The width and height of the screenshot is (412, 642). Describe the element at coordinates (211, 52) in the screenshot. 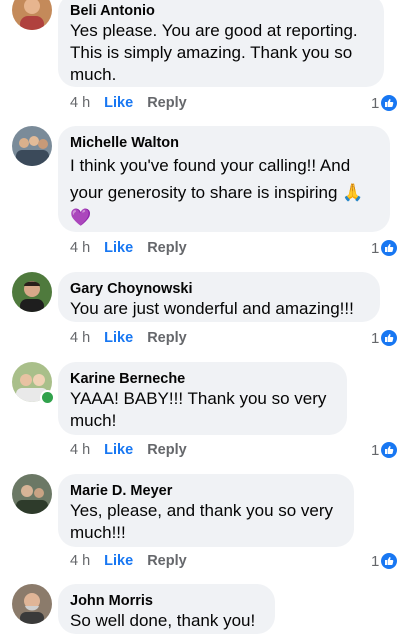

I see `comment-text-line: This is simply amazing. Thank you so` at that location.